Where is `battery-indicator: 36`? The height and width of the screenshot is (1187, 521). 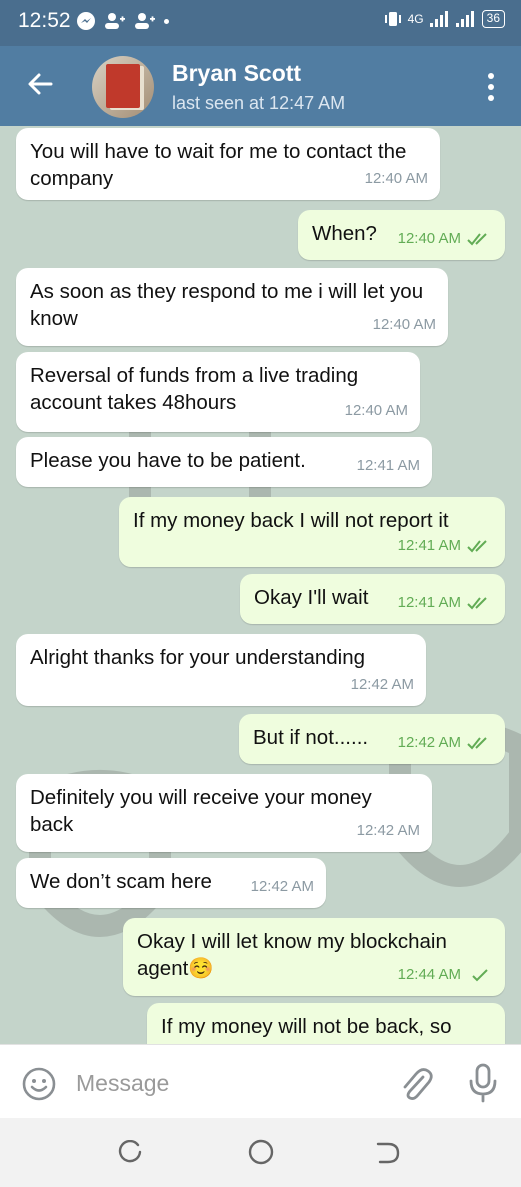
battery-indicator: 36 is located at coordinates (493, 19).